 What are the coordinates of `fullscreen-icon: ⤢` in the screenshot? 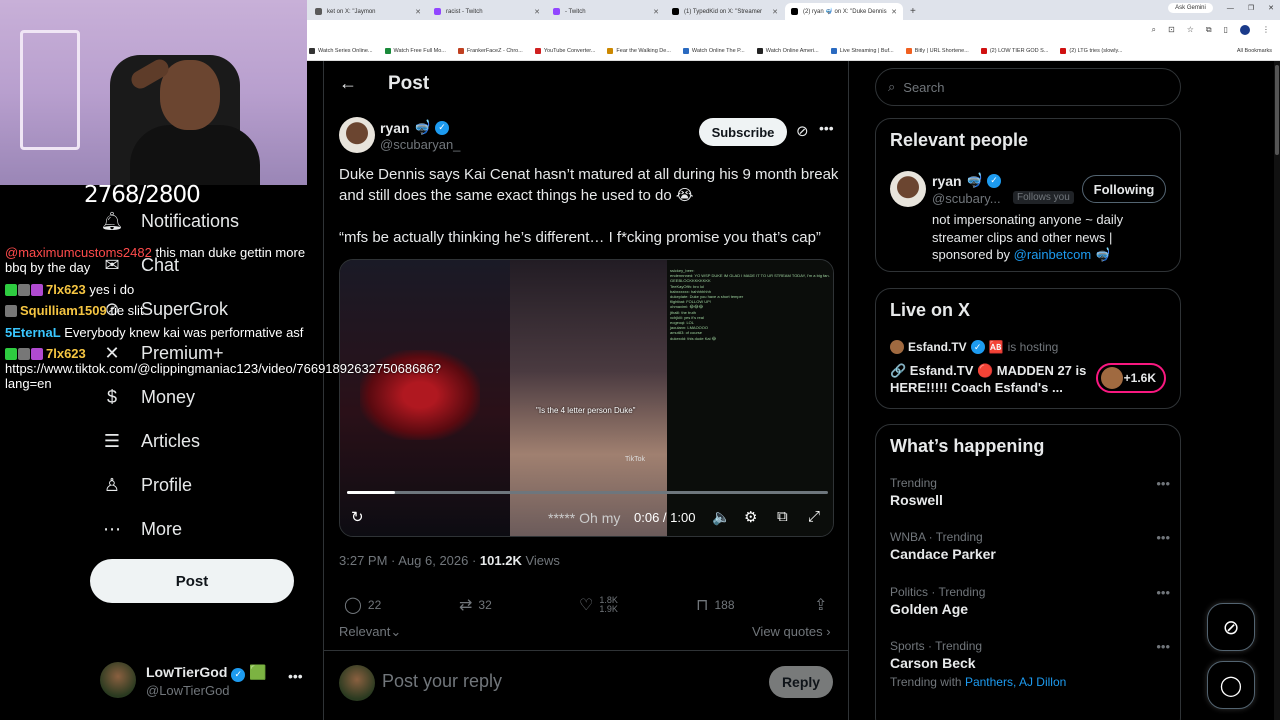 It's located at (814, 516).